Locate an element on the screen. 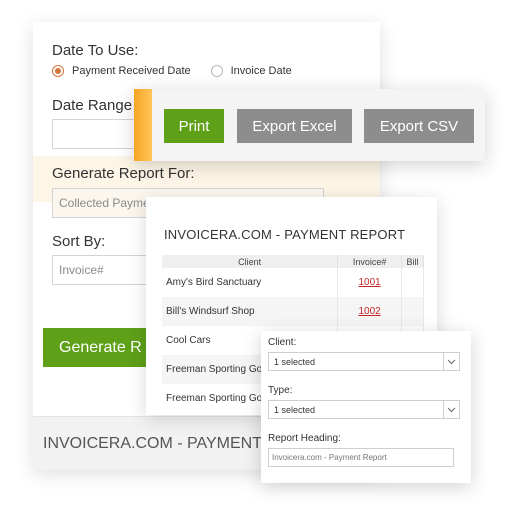 Image resolution: width=527 pixels, height=529 pixels. table-header-row: Client Invoice# Bill is located at coordinates (293, 261).